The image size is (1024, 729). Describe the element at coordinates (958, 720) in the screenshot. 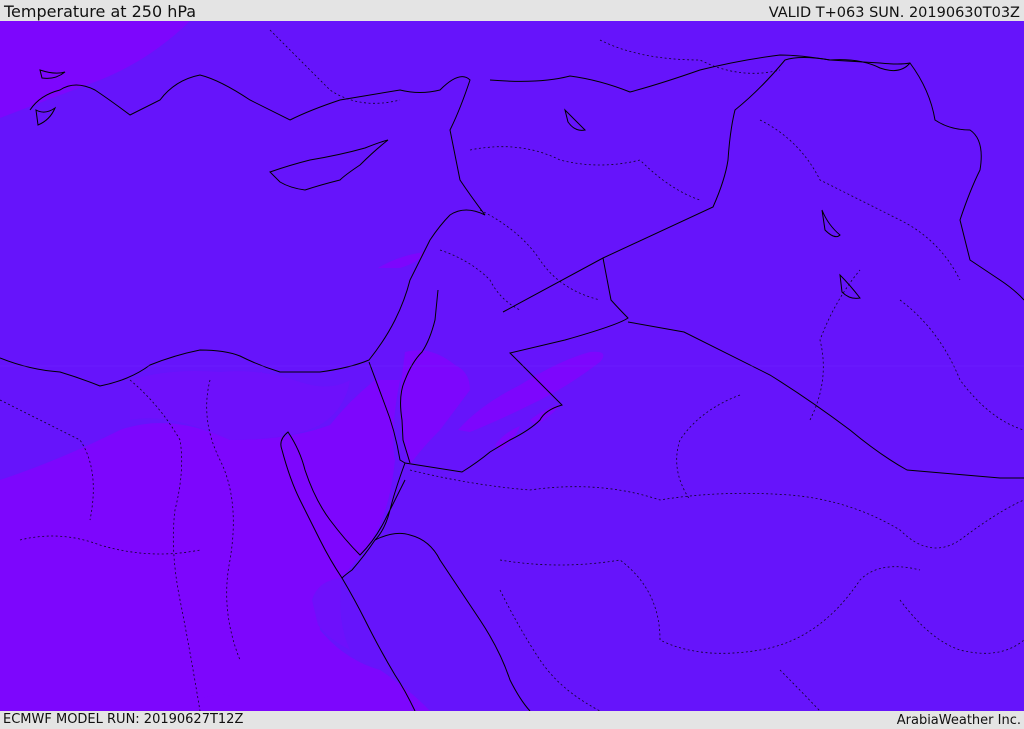

I see `credit-label: ArabiaWeather Inc.` at that location.